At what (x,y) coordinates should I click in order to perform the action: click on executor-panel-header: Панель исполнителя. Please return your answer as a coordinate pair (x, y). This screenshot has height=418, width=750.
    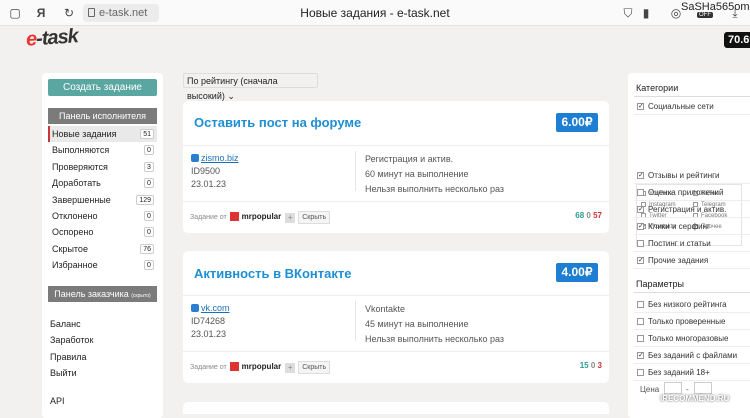
    Looking at the image, I should click on (102, 116).